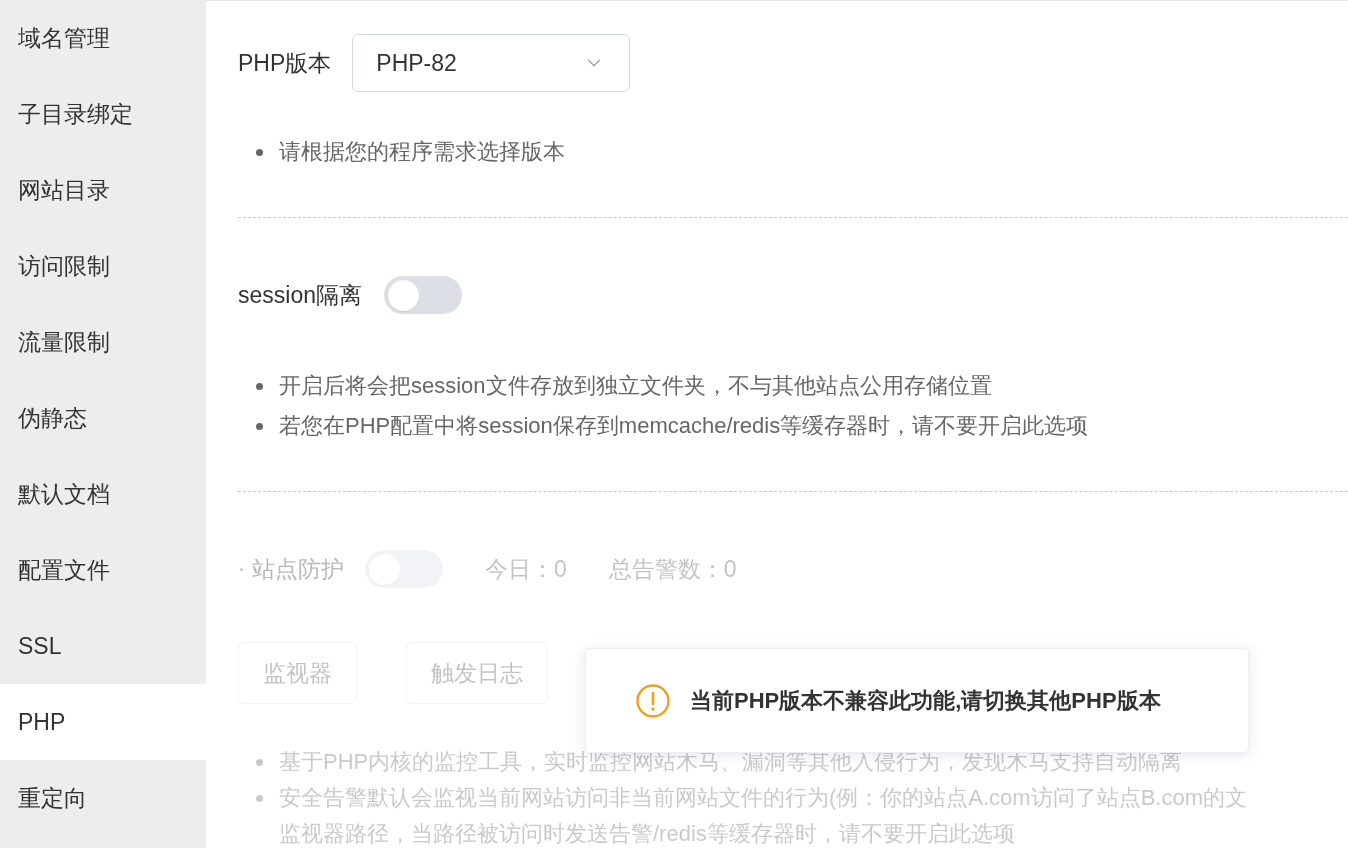  What do you see at coordinates (285, 63) in the screenshot?
I see `field-label: PHP版本` at bounding box center [285, 63].